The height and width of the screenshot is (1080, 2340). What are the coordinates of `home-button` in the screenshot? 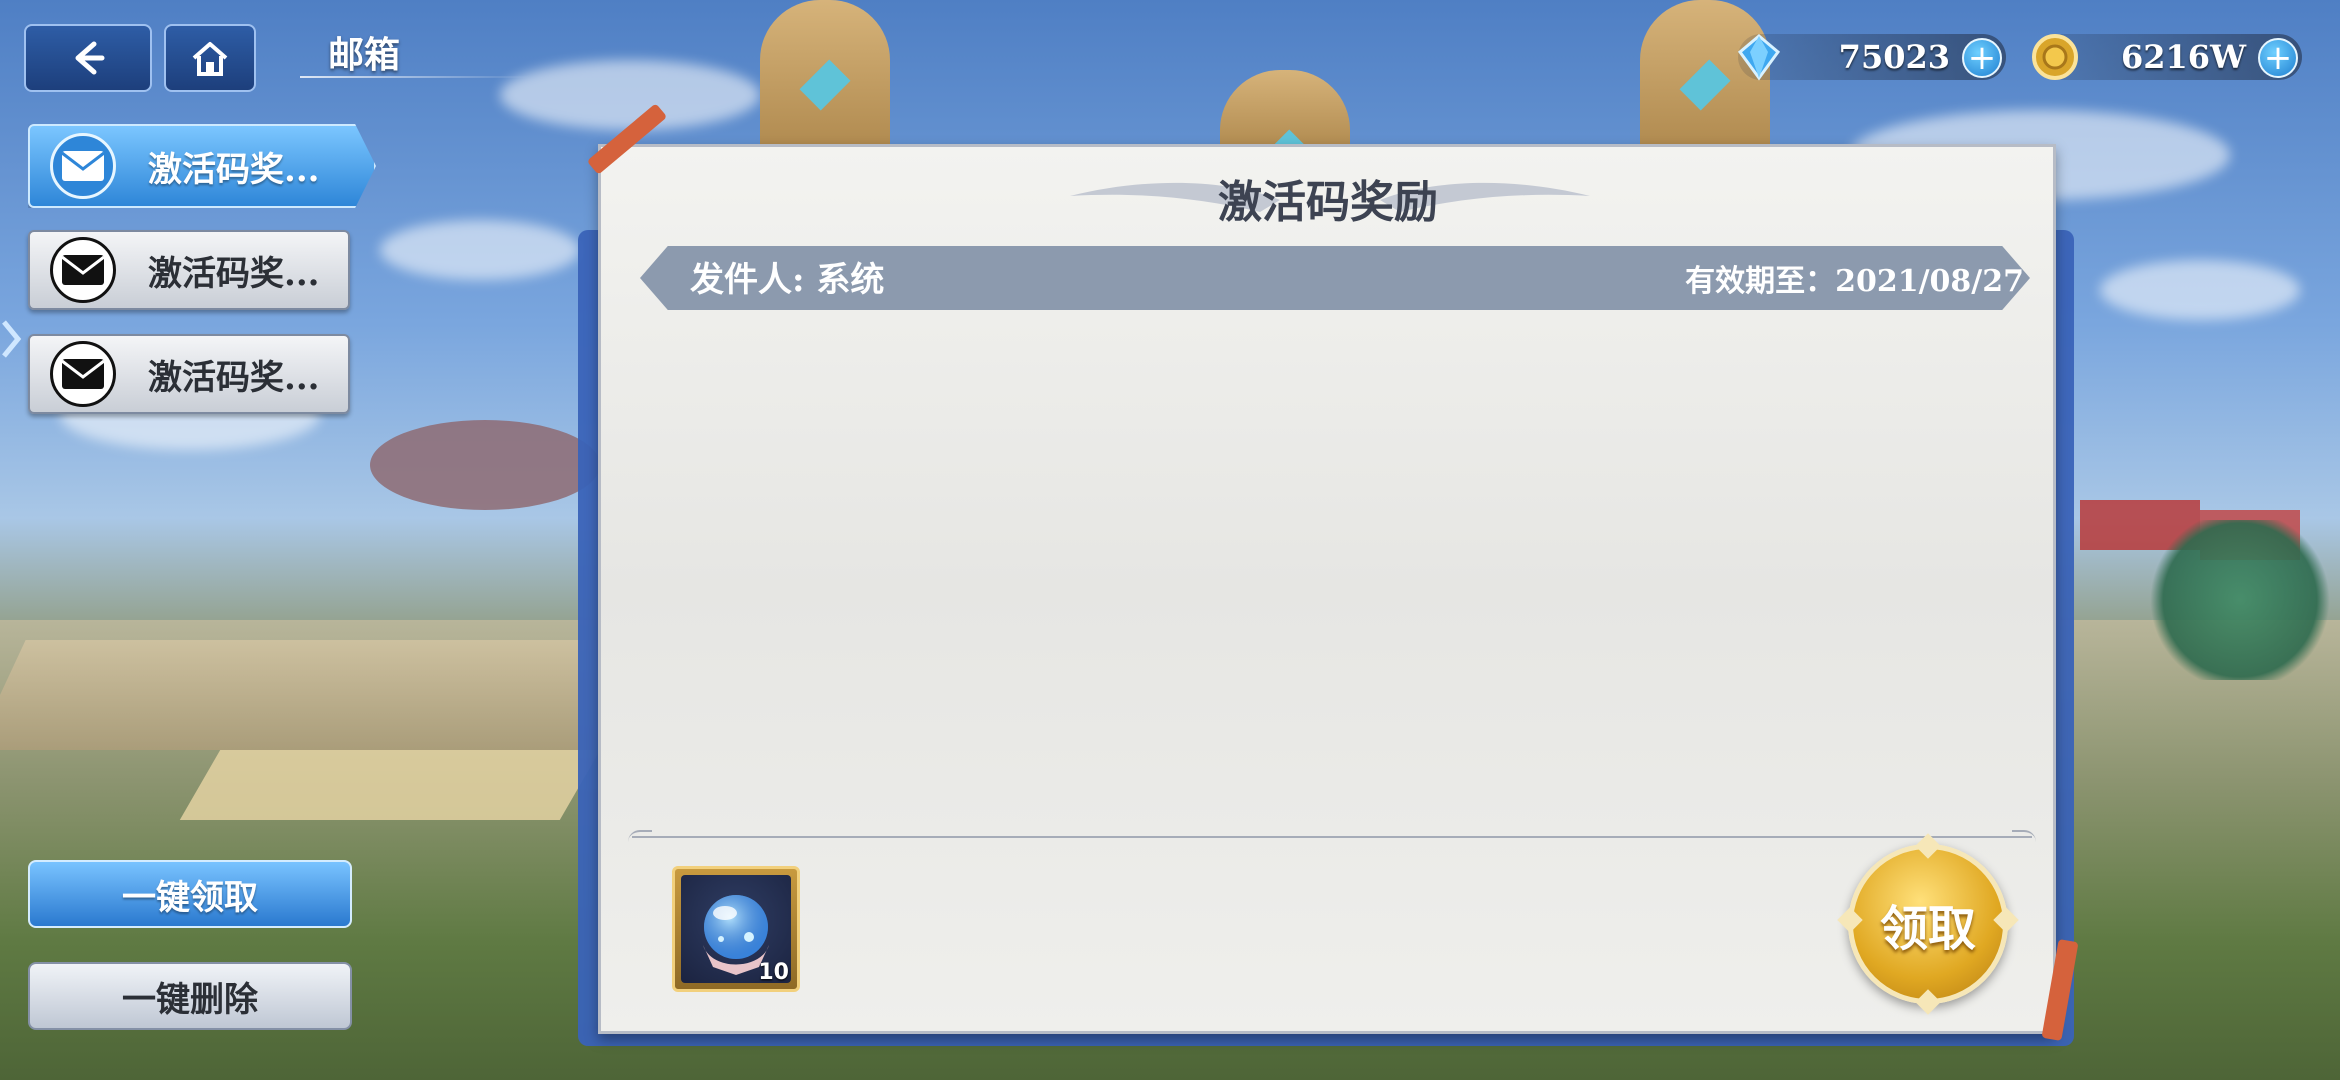 It's located at (210, 58).